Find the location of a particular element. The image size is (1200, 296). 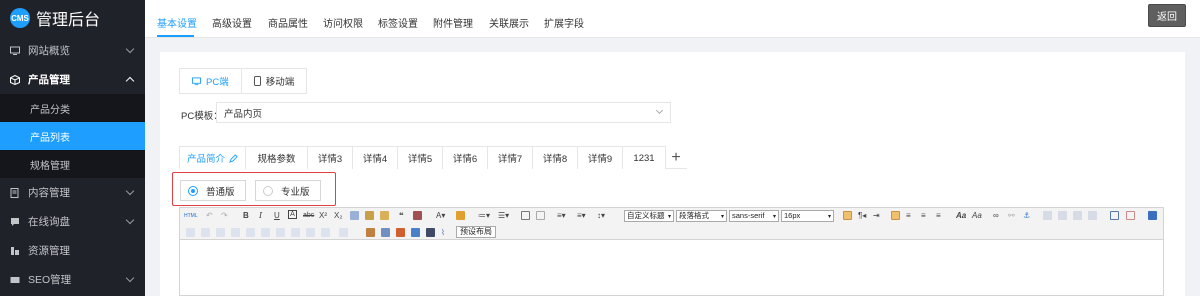

sidebar-item-seo: SEO管理 is located at coordinates (72, 279).